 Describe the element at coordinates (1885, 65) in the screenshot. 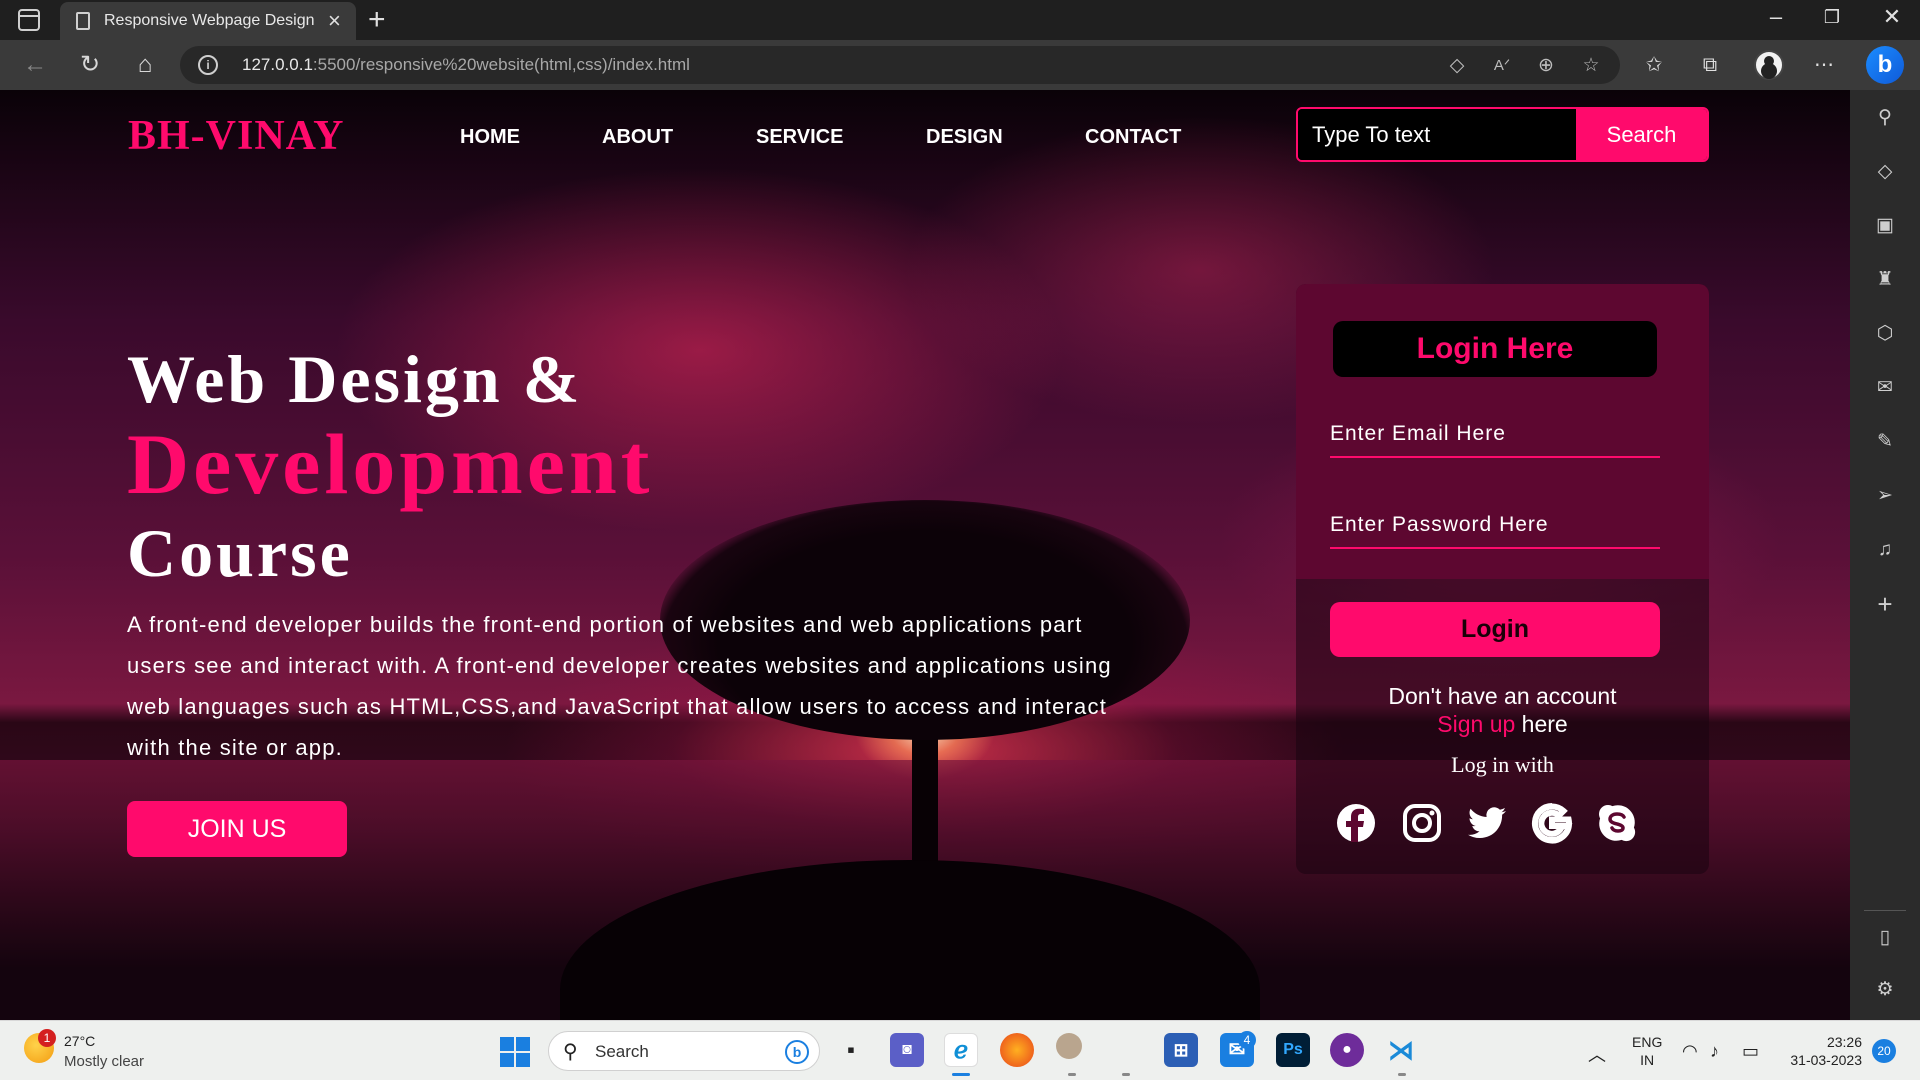

I see `bing-chat-icon: b` at that location.